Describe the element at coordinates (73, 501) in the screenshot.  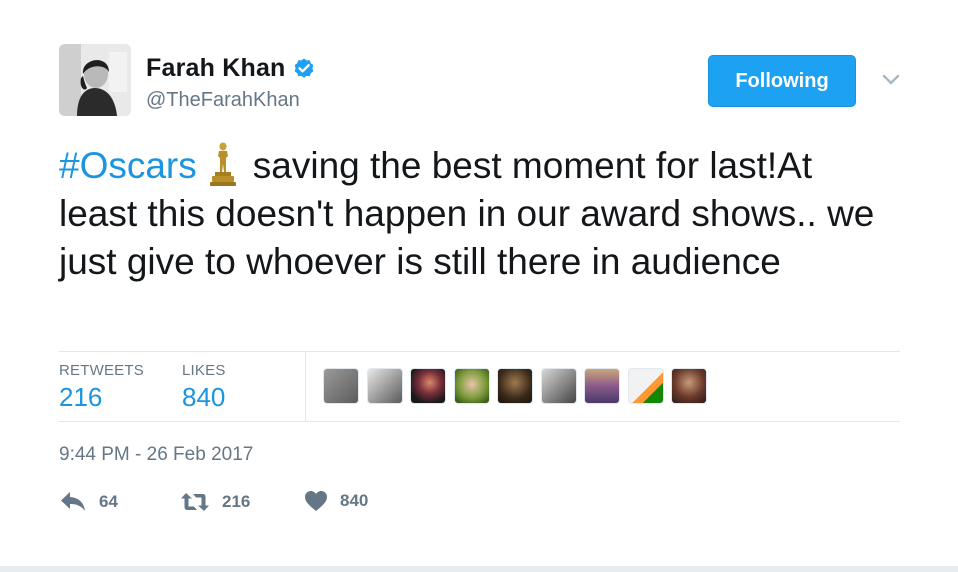
I see `reply-icon` at that location.